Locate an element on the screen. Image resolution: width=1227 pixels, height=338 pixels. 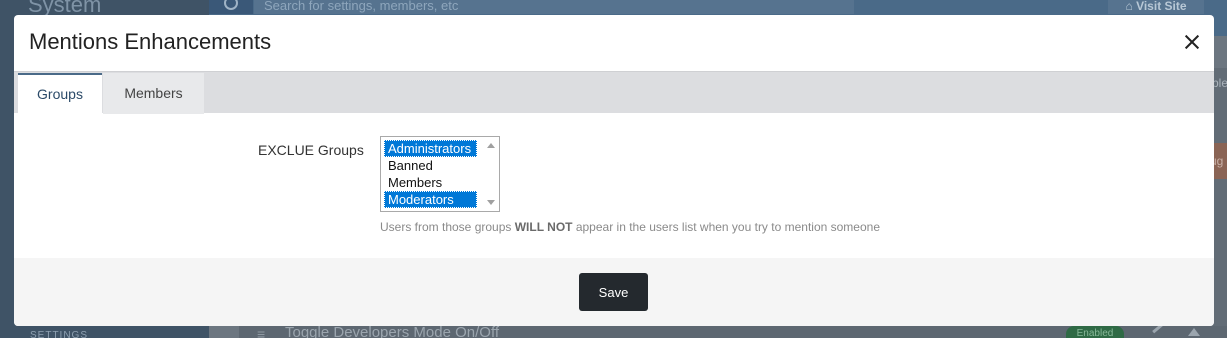
tab-bar: Groups Members is located at coordinates (614, 92).